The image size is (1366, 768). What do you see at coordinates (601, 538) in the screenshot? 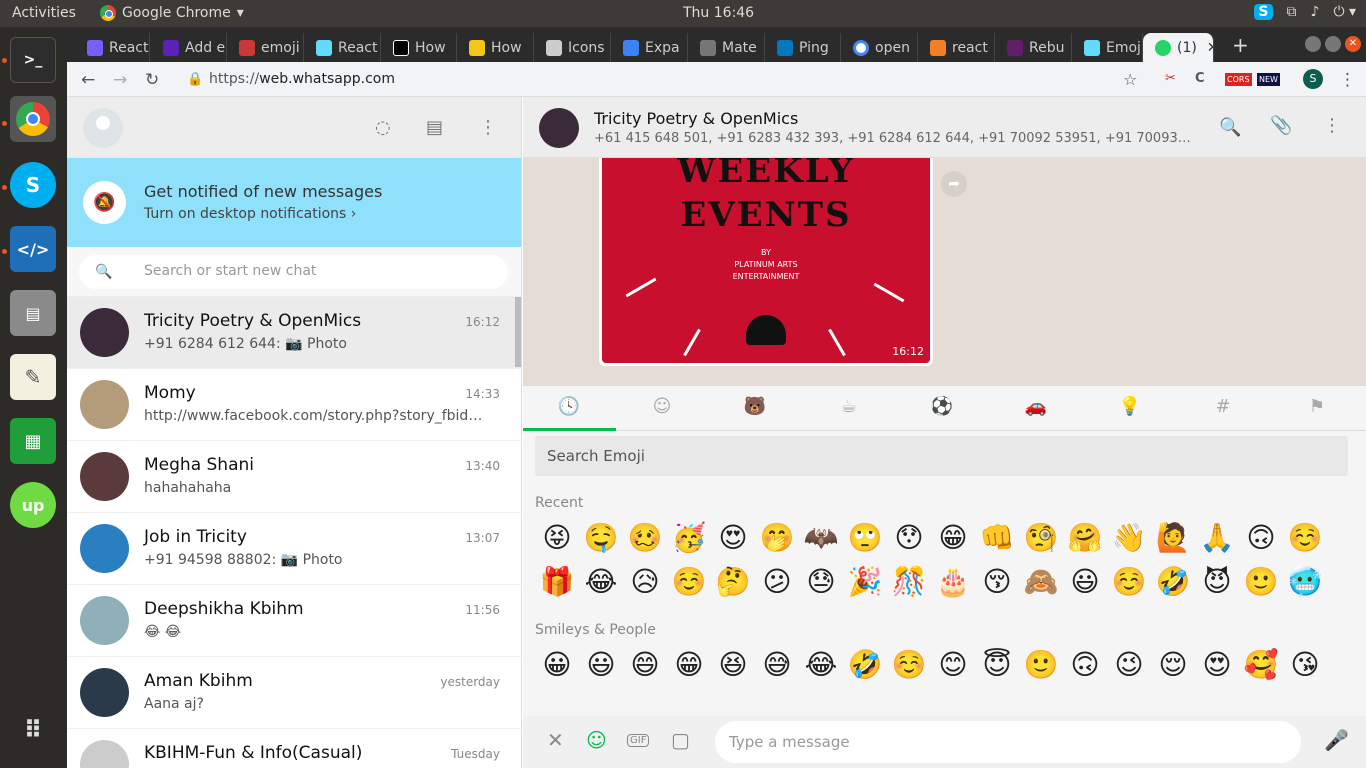
I see `emoji-button: 🤤` at bounding box center [601, 538].